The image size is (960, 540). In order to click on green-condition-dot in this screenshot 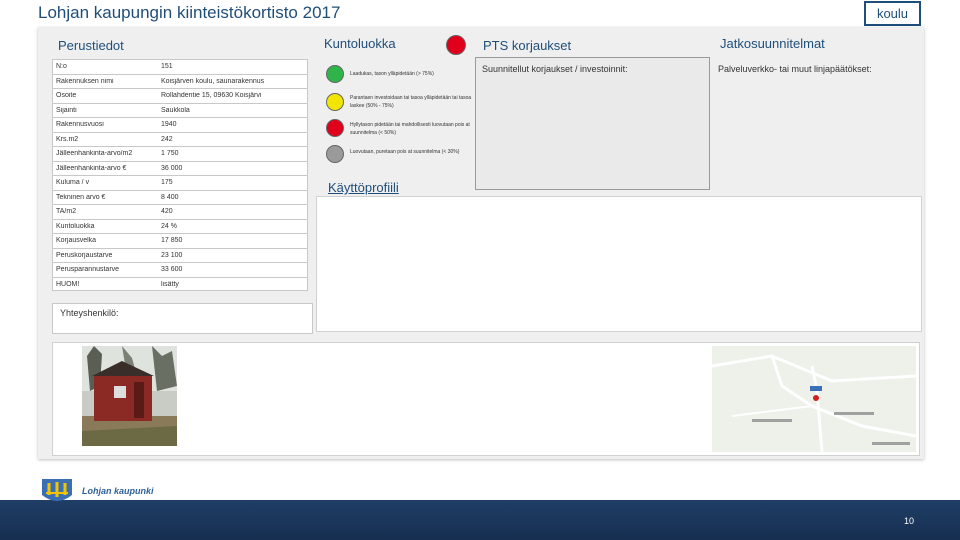, I will do `click(335, 74)`.